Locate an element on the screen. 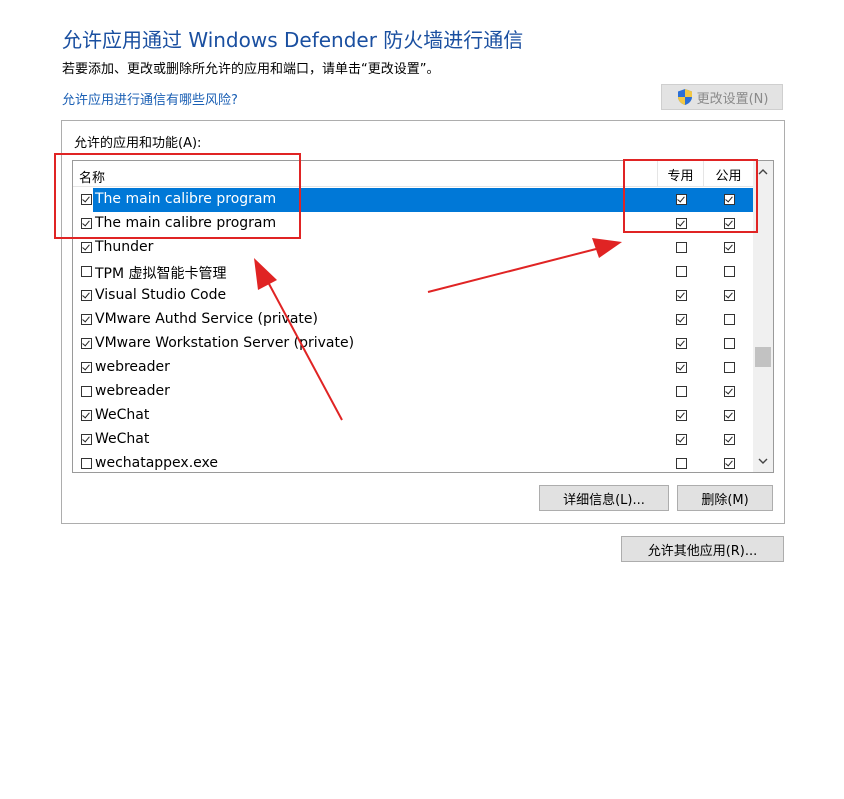 The width and height of the screenshot is (844, 799). app-name: VMware Workstation Server (private) is located at coordinates (225, 343).